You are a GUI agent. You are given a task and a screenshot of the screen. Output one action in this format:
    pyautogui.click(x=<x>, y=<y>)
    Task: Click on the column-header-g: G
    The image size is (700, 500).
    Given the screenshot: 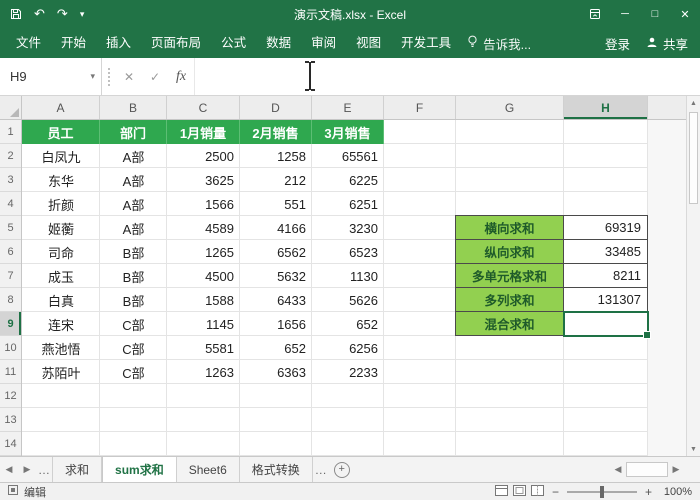 What is the action you would take?
    pyautogui.click(x=510, y=107)
    